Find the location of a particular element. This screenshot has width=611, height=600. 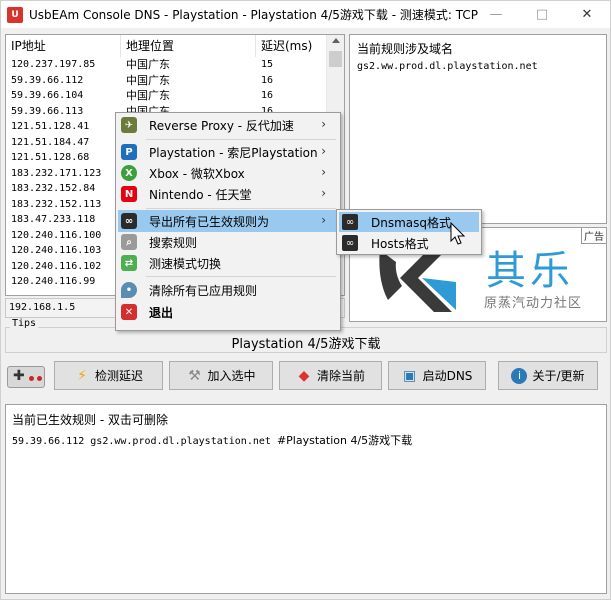

rule-ip: 59.39.66.112 is located at coordinates (48, 441).